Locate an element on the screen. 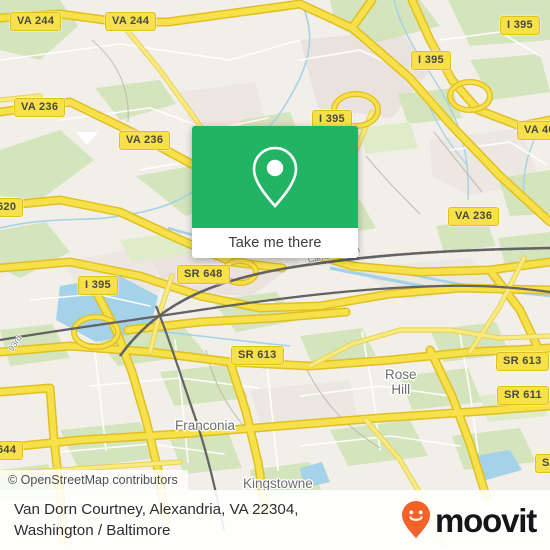 This screenshot has width=550, height=550. place-label-franconia: Franconia is located at coordinates (205, 425).